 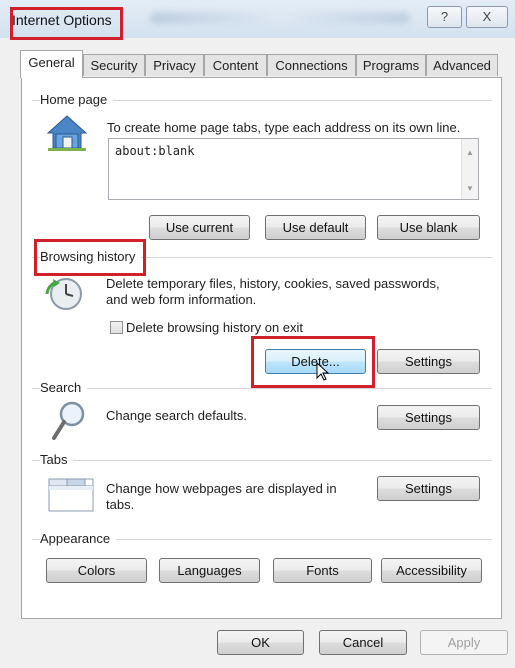 What do you see at coordinates (391, 65) in the screenshot?
I see `tab-programs: Programs` at bounding box center [391, 65].